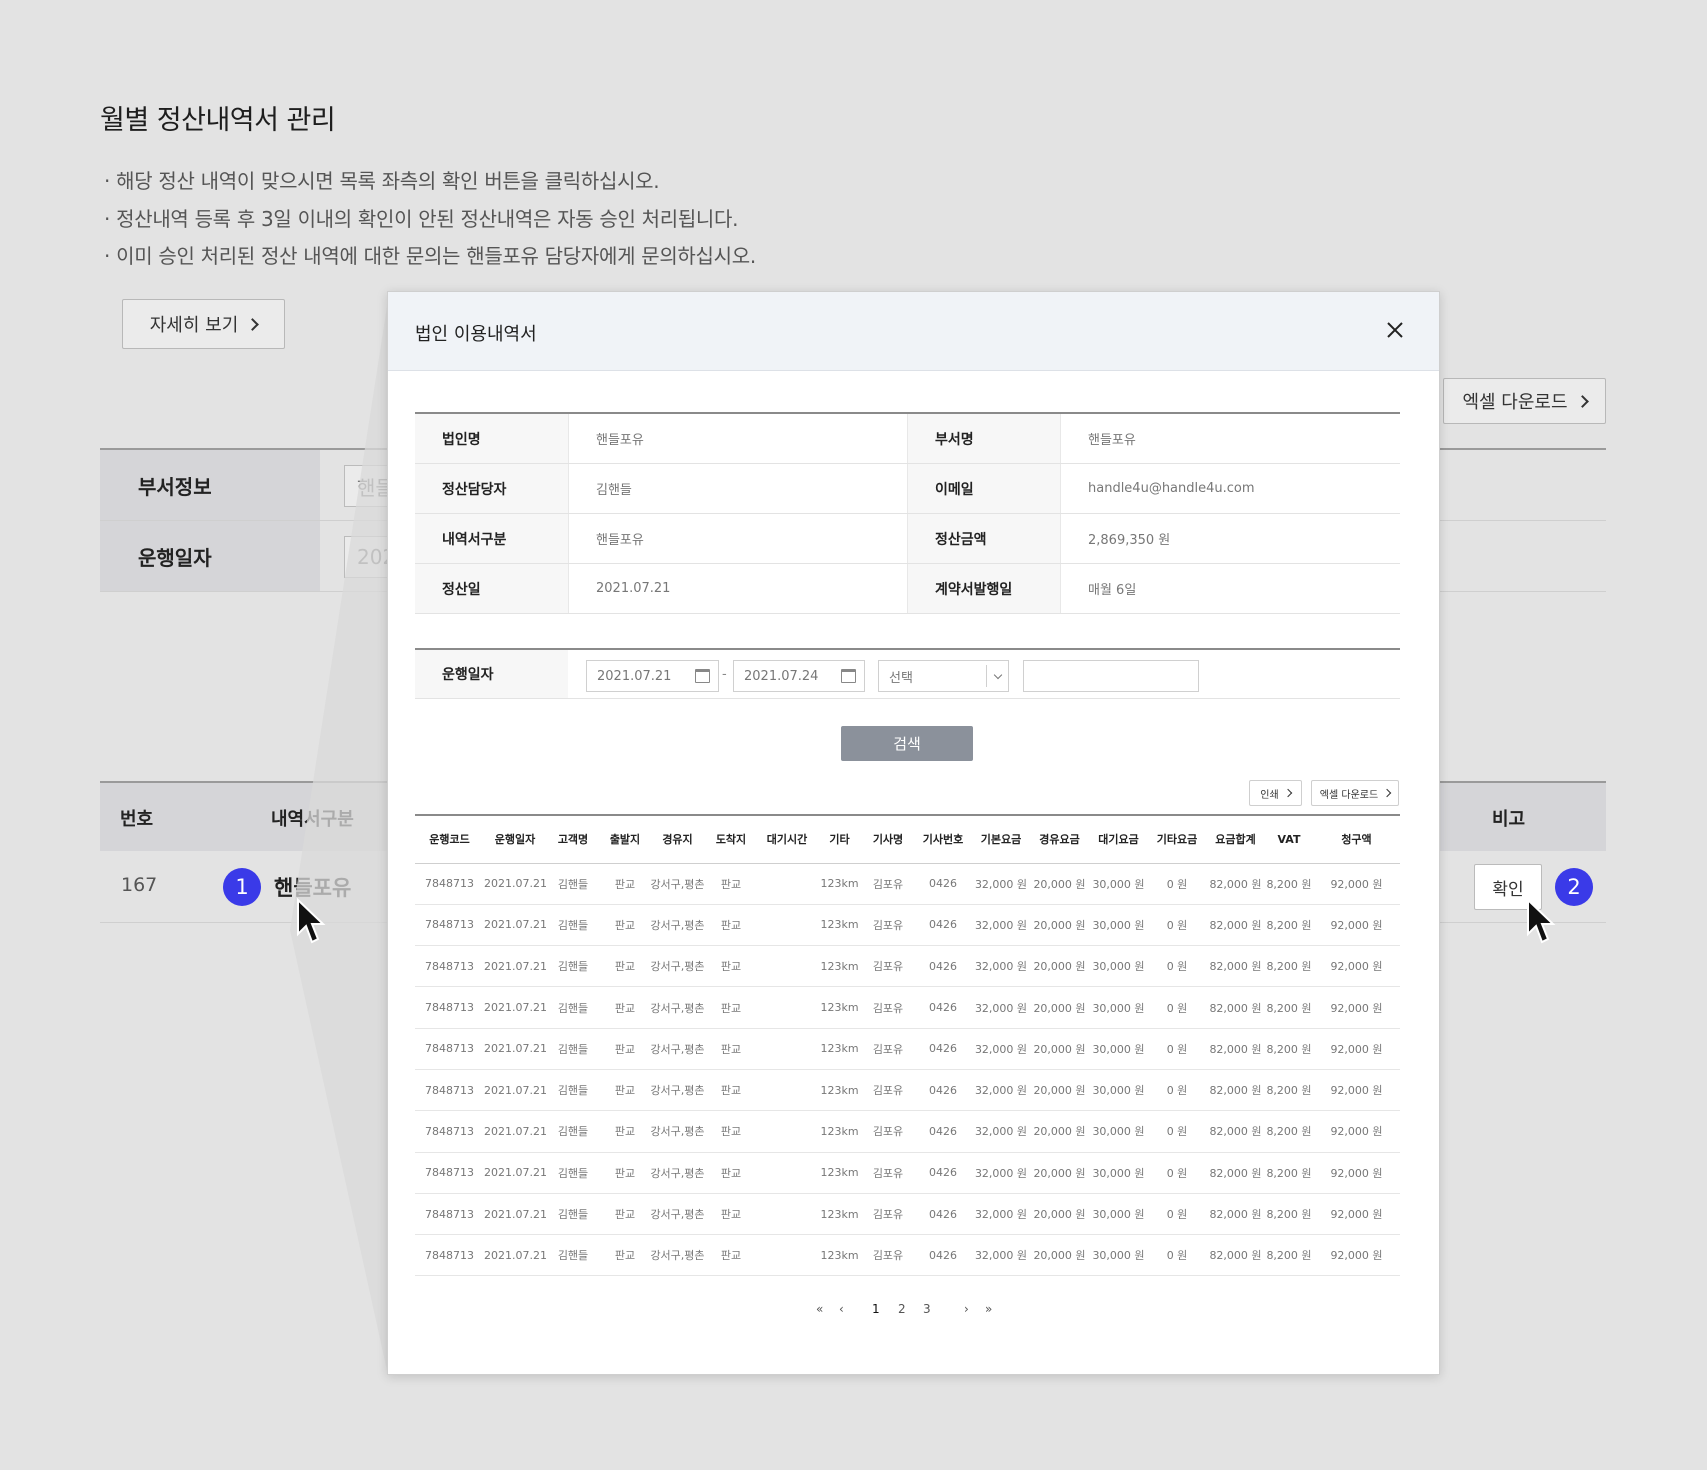 The height and width of the screenshot is (1470, 1707). I want to click on close-icon, so click(1395, 330).